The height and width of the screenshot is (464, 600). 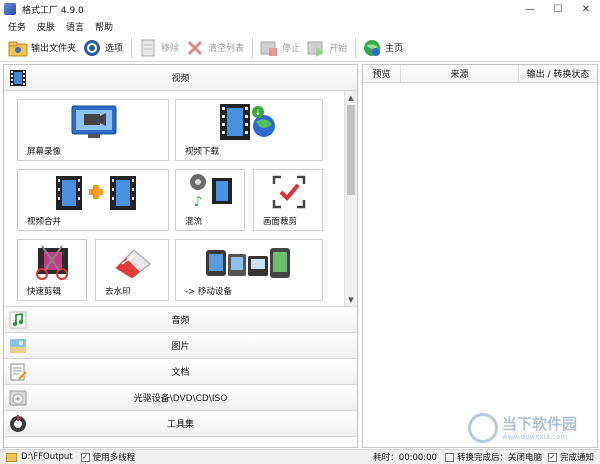 I want to click on menu-task: 任务, so click(x=17, y=26).